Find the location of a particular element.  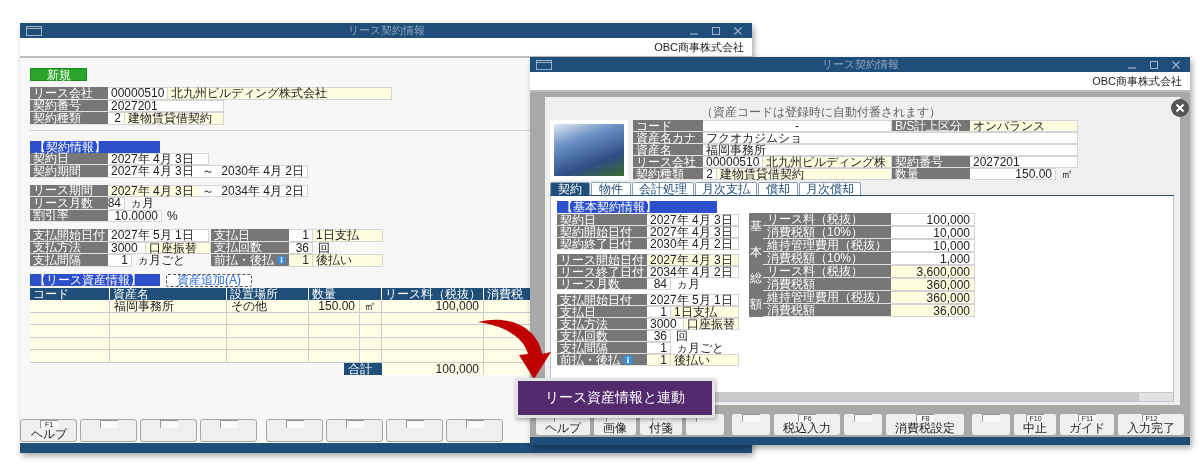

column-header: コード is located at coordinates (70, 293).